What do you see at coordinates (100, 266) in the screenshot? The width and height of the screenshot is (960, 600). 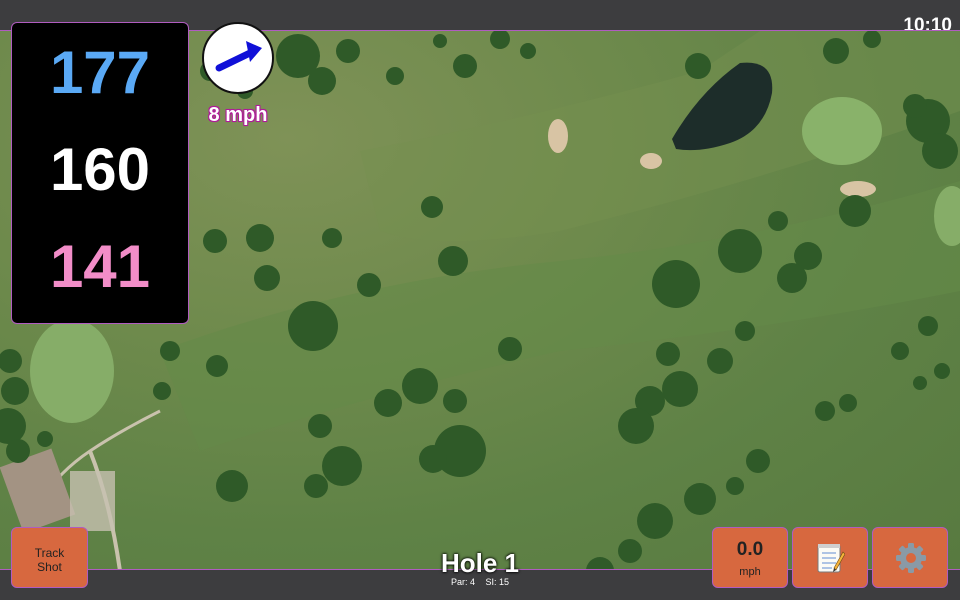 I see `distance-front: 141` at bounding box center [100, 266].